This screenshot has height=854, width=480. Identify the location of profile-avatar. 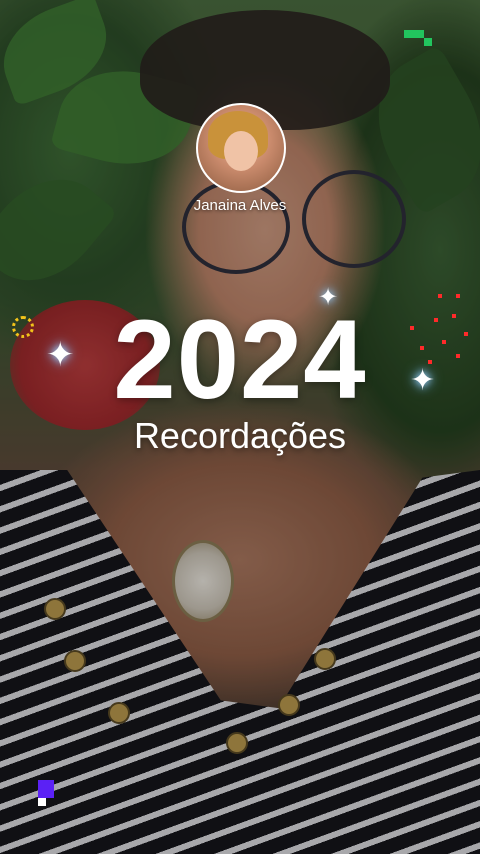
(241, 148).